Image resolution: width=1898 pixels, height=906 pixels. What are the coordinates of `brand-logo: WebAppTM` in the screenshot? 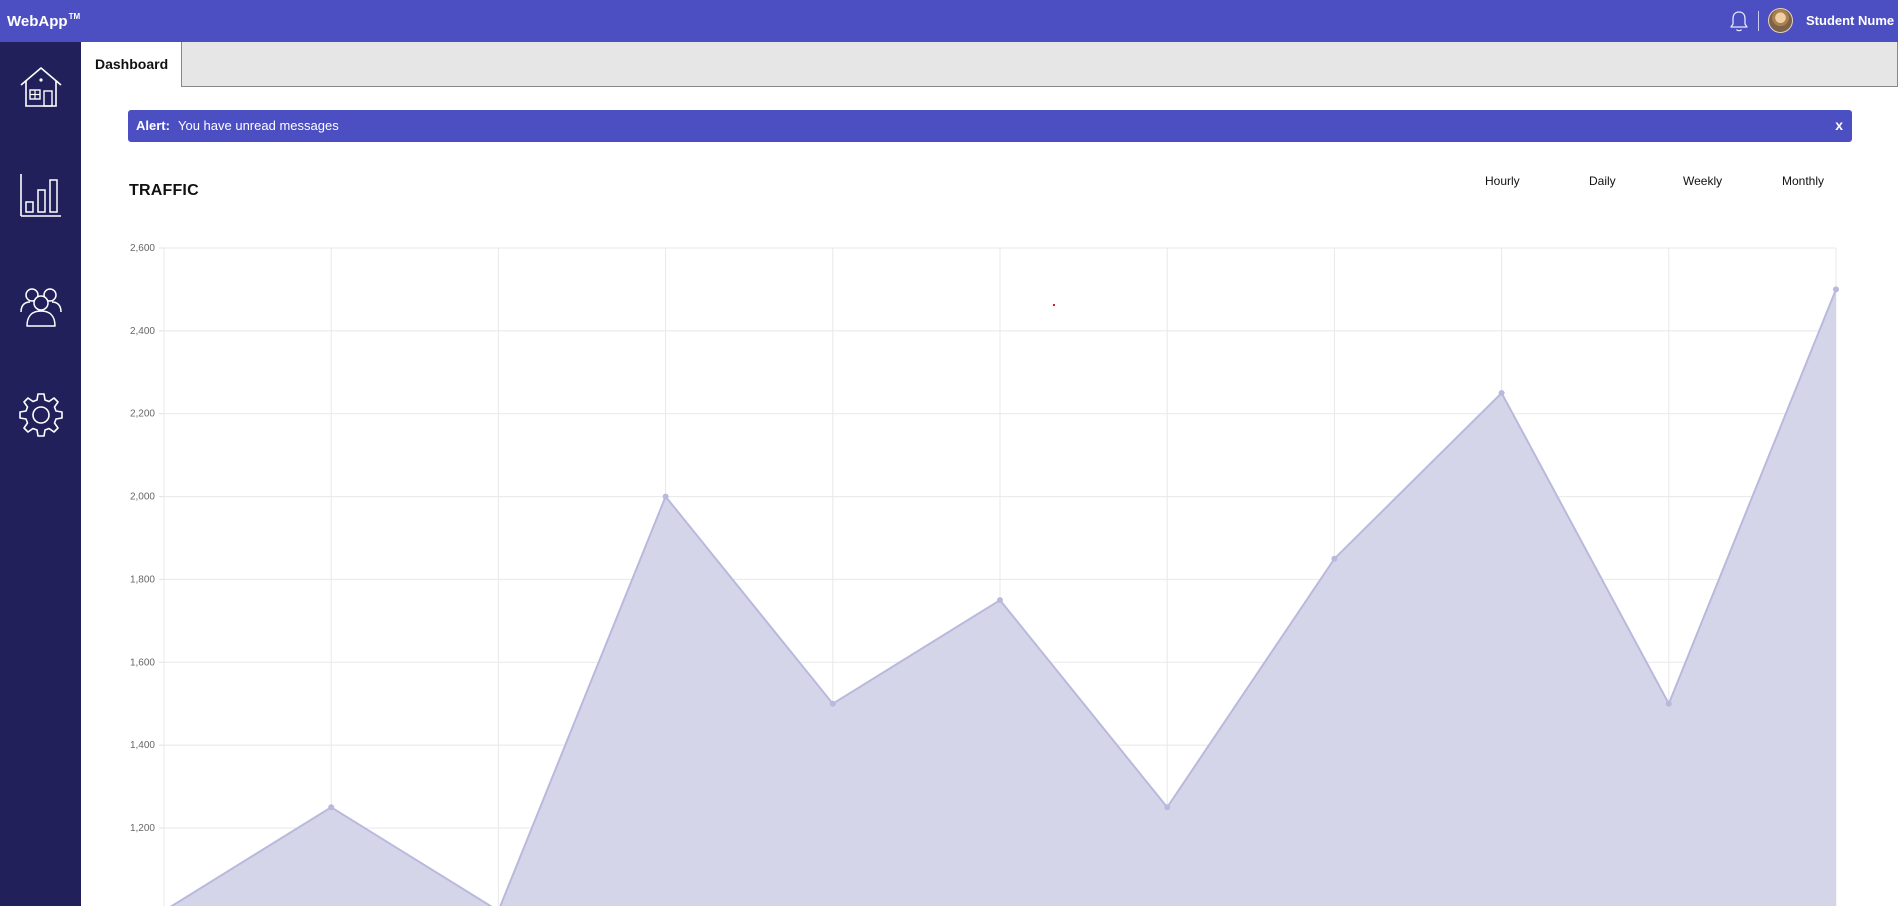 It's located at (43, 21).